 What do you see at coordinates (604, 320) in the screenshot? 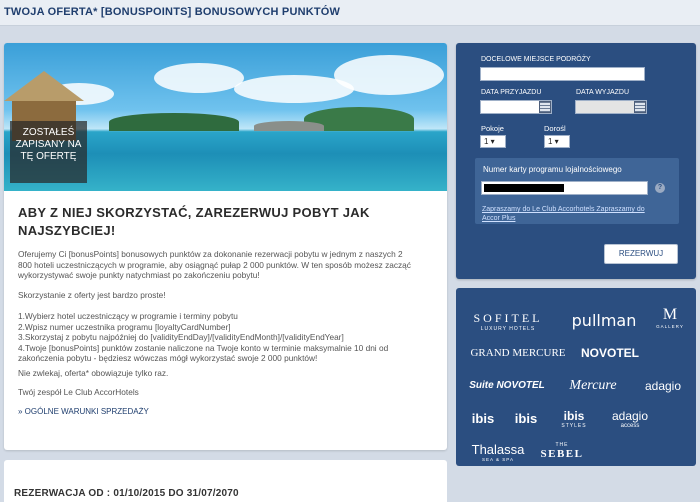
I see `brand-pullman: pullman` at bounding box center [604, 320].